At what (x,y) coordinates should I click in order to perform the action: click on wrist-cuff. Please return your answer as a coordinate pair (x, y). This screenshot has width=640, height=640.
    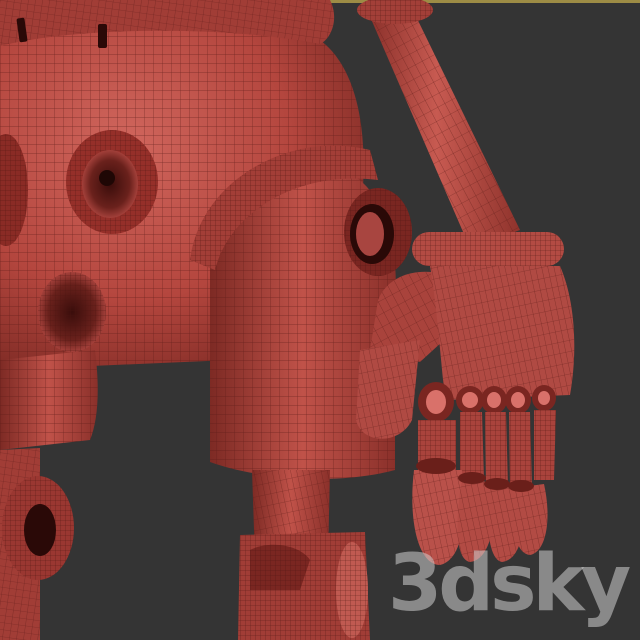
    Looking at the image, I should click on (488, 249).